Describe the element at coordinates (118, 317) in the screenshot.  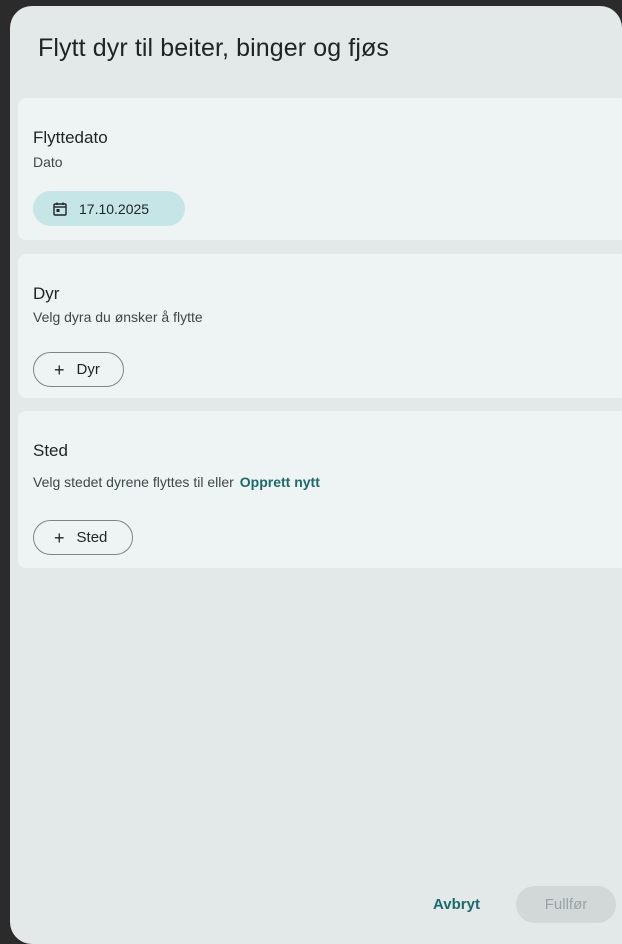
I see `animals-section-subtitle: Velg dyra du ønsker å flytte` at that location.